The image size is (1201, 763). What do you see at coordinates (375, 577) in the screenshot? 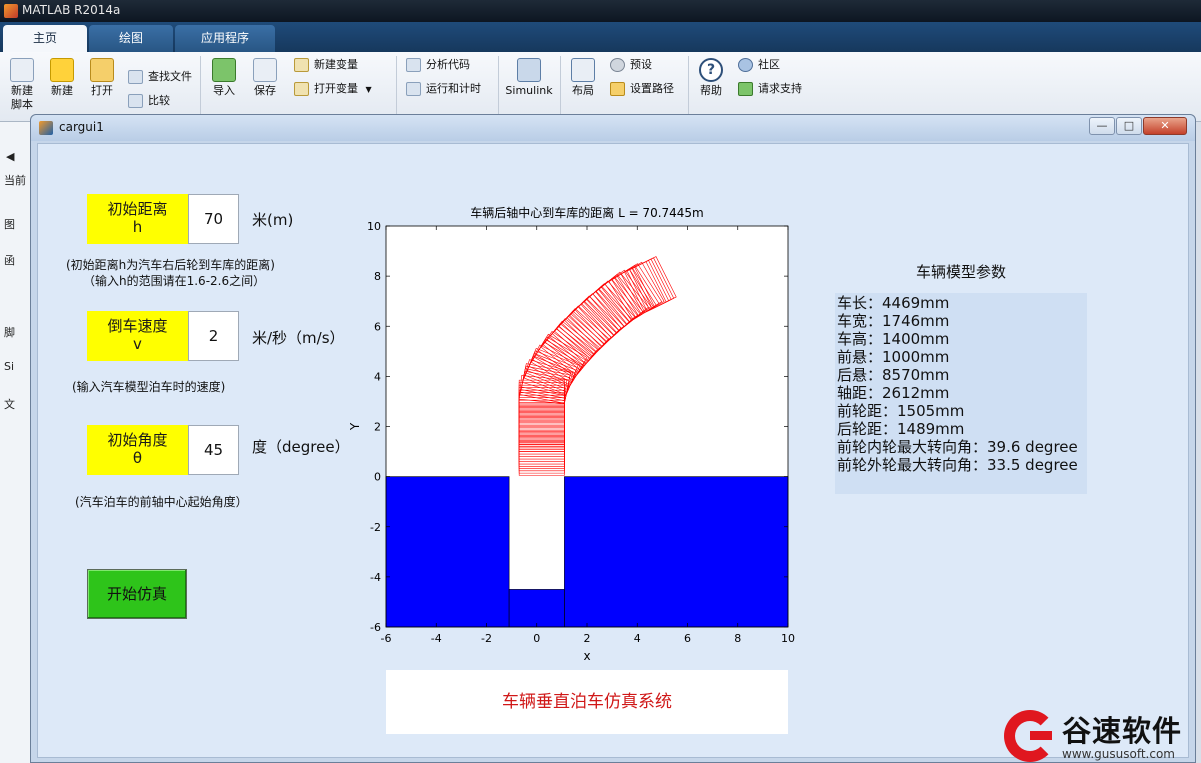
I see `y-tick-label: -4` at bounding box center [375, 577].